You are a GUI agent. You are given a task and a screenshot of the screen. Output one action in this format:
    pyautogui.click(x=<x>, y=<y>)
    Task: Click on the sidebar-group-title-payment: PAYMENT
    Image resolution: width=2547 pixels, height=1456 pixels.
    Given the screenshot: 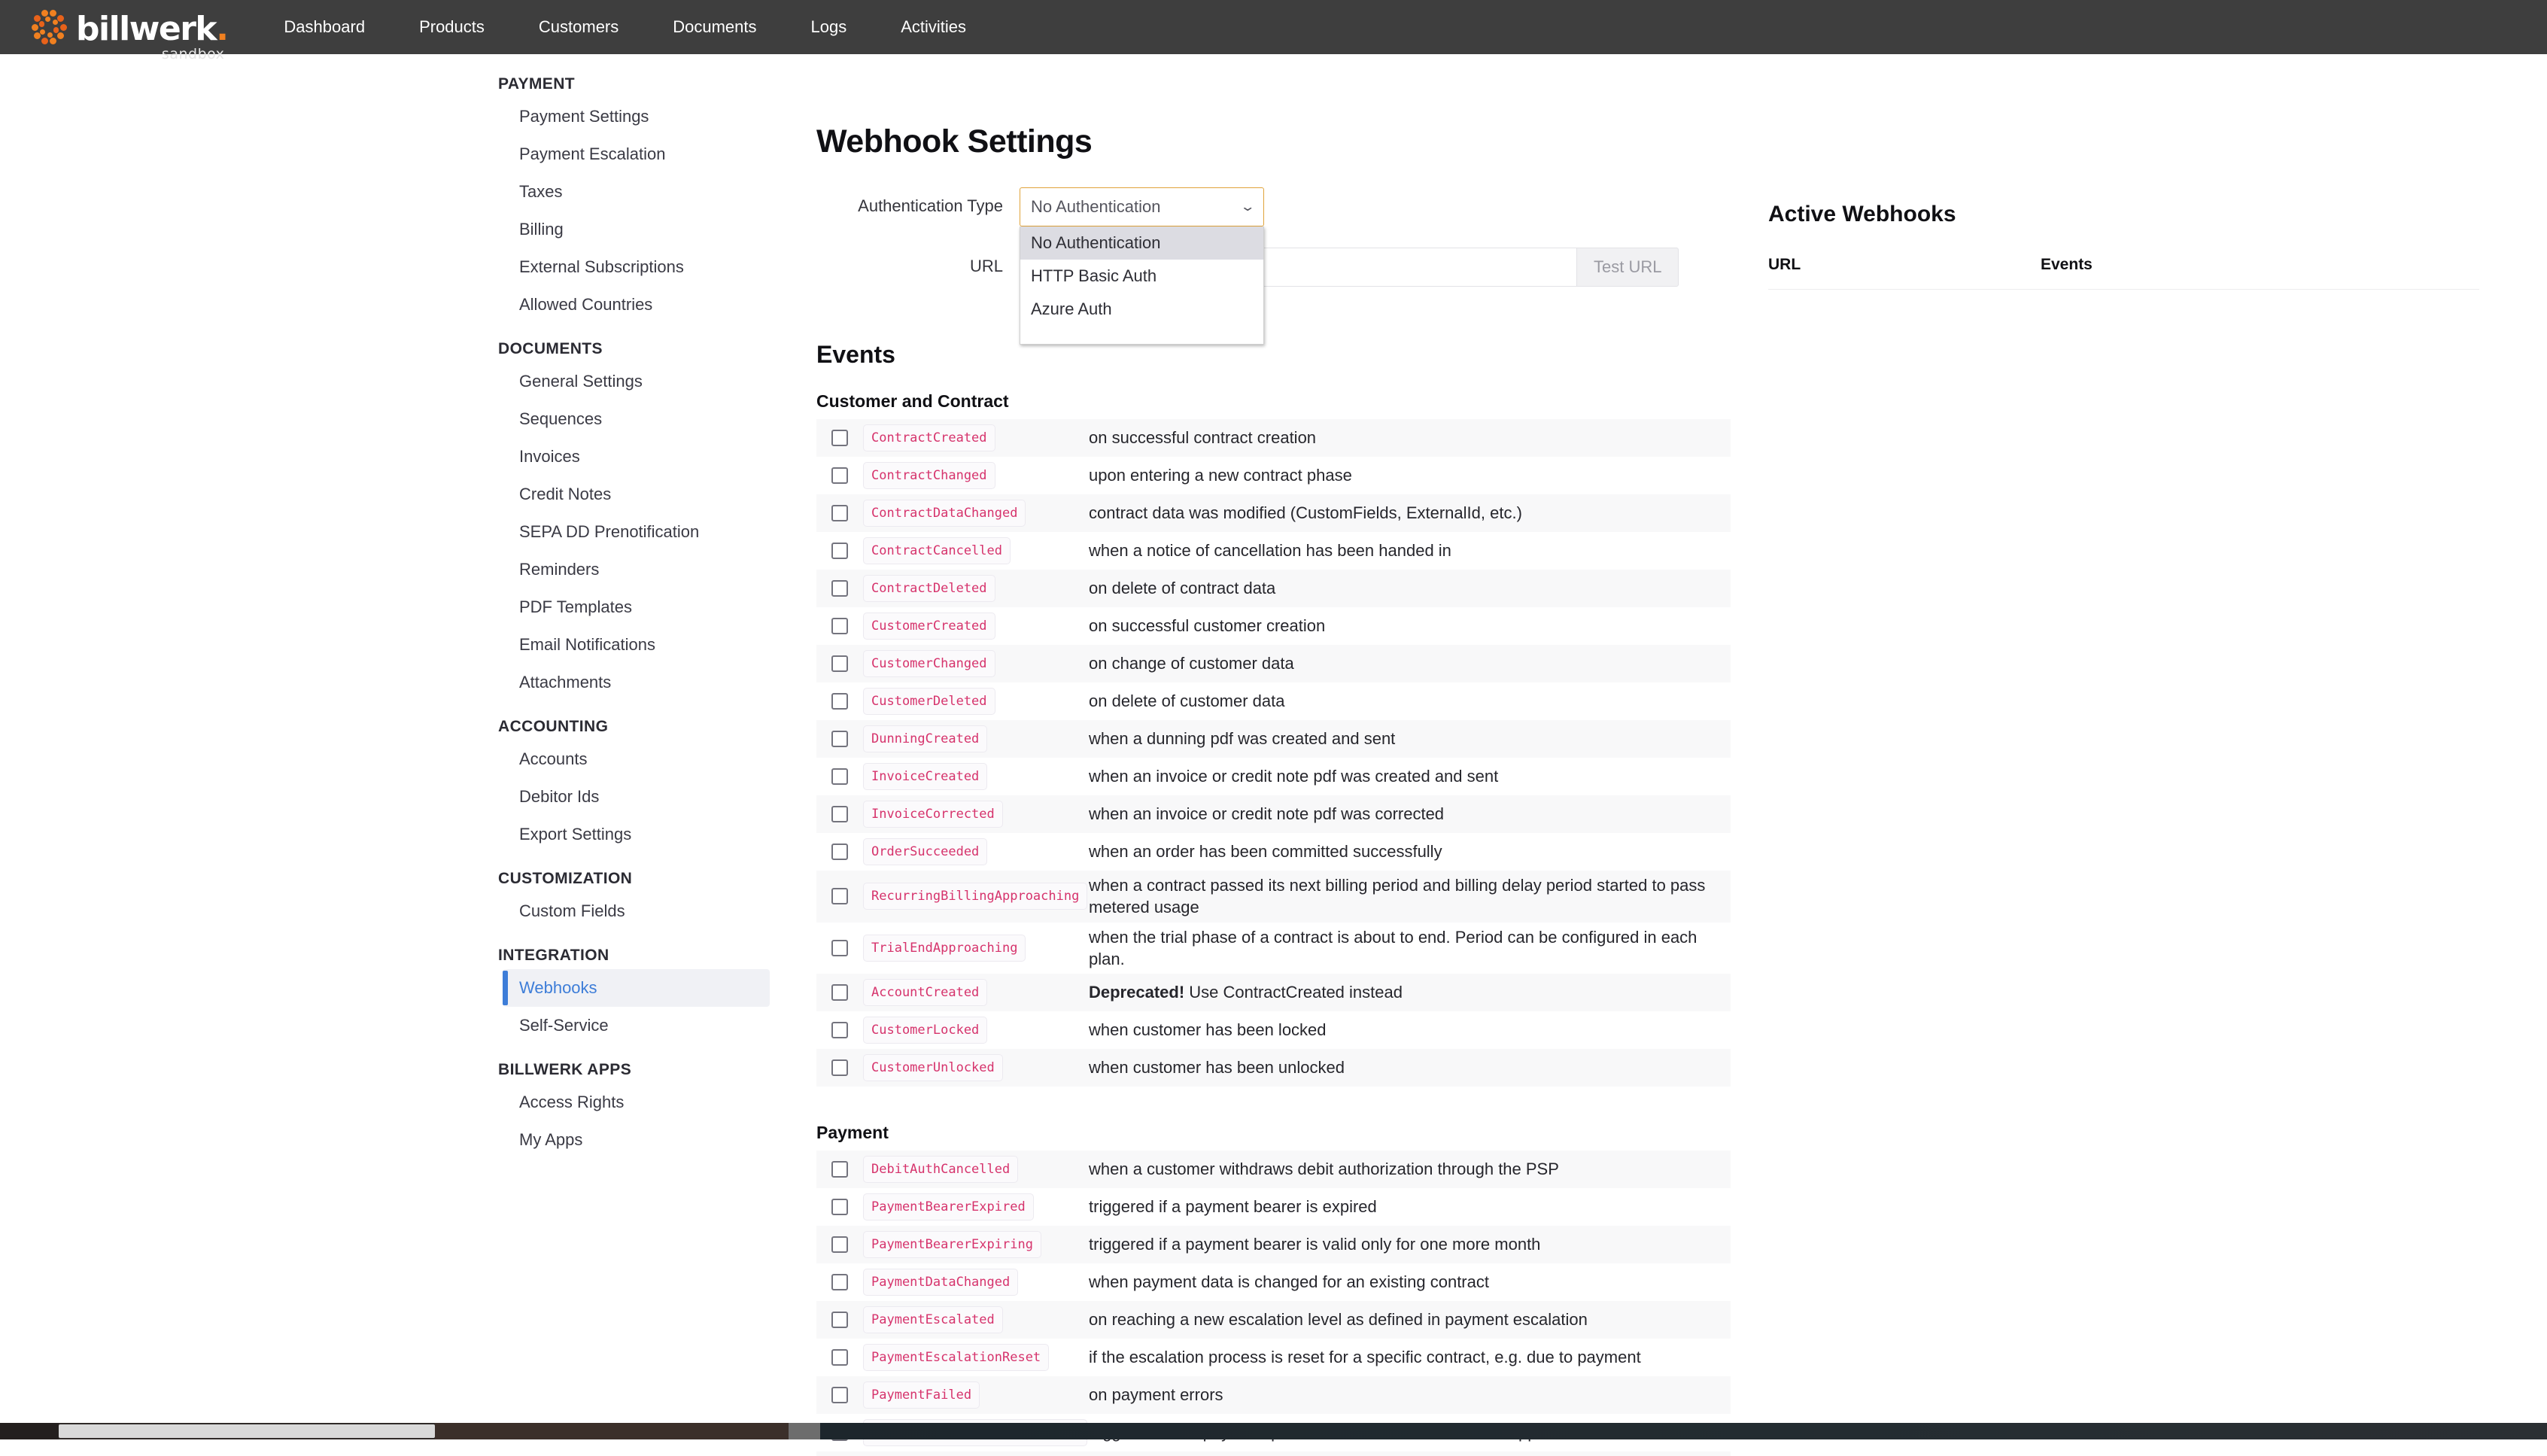 What is the action you would take?
    pyautogui.click(x=536, y=84)
    